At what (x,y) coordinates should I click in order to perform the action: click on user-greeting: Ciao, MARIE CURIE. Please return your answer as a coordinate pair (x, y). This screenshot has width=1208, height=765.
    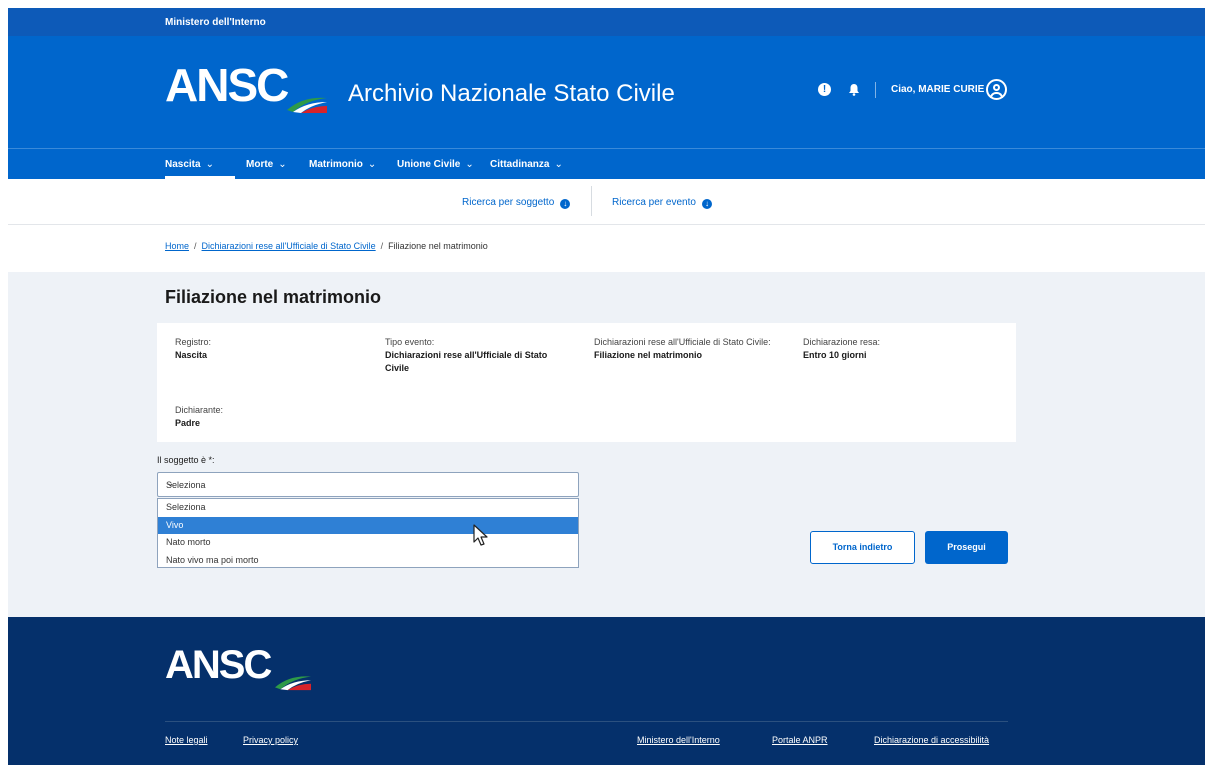
    Looking at the image, I should click on (937, 89).